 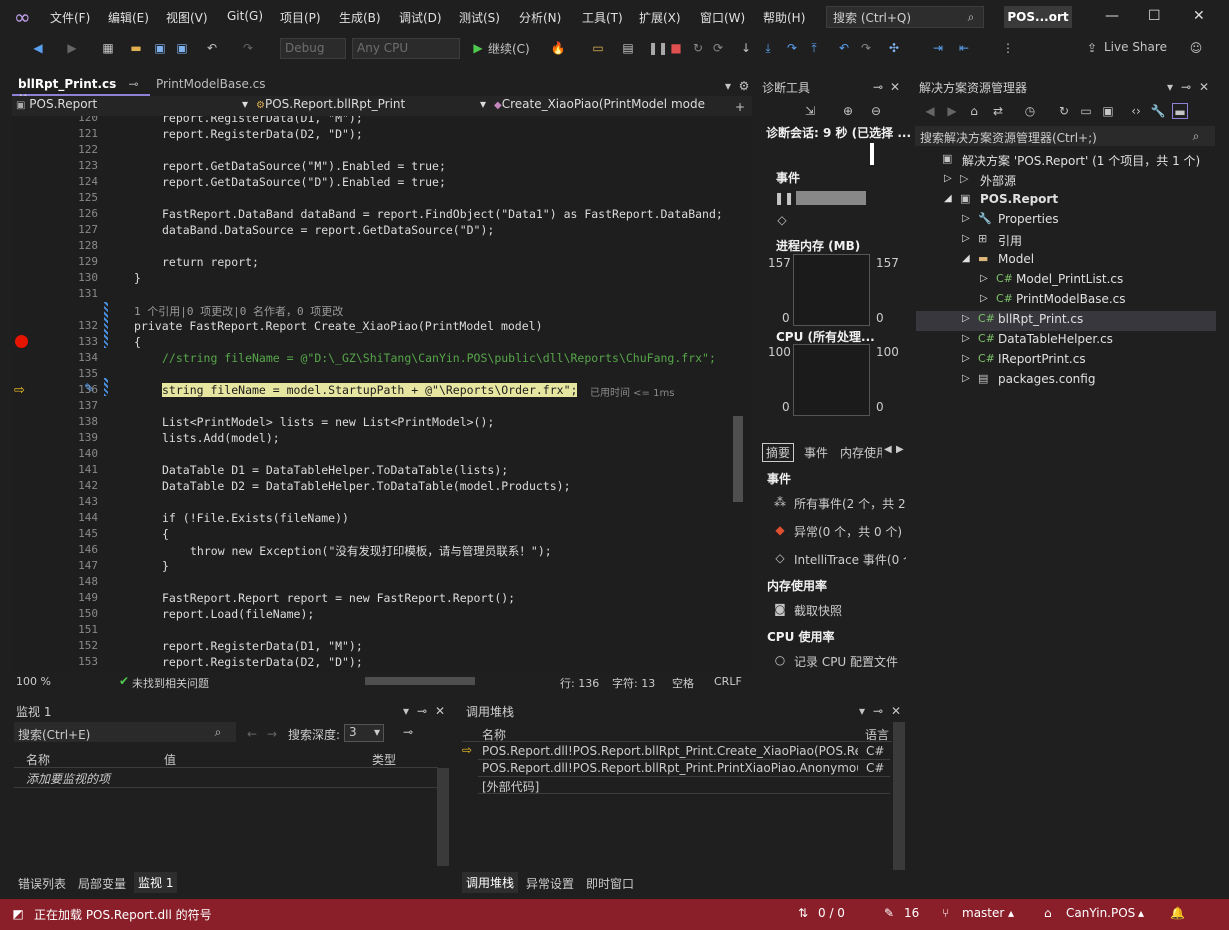 I want to click on switch-views-icon: ⇄, so click(x=998, y=111).